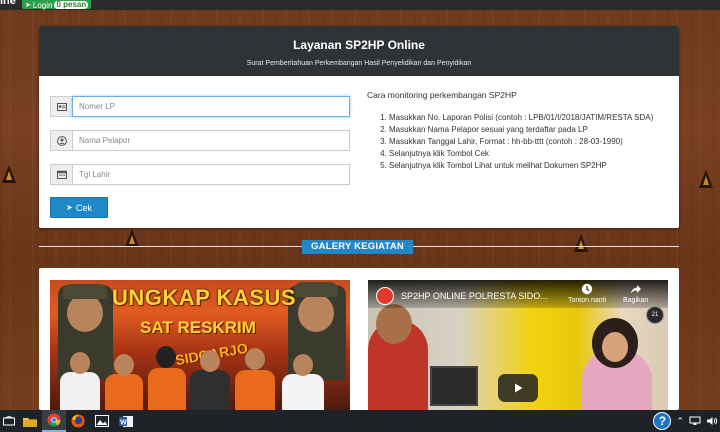 This screenshot has height=432, width=720. I want to click on thumbnail-person-face, so click(615, 347).